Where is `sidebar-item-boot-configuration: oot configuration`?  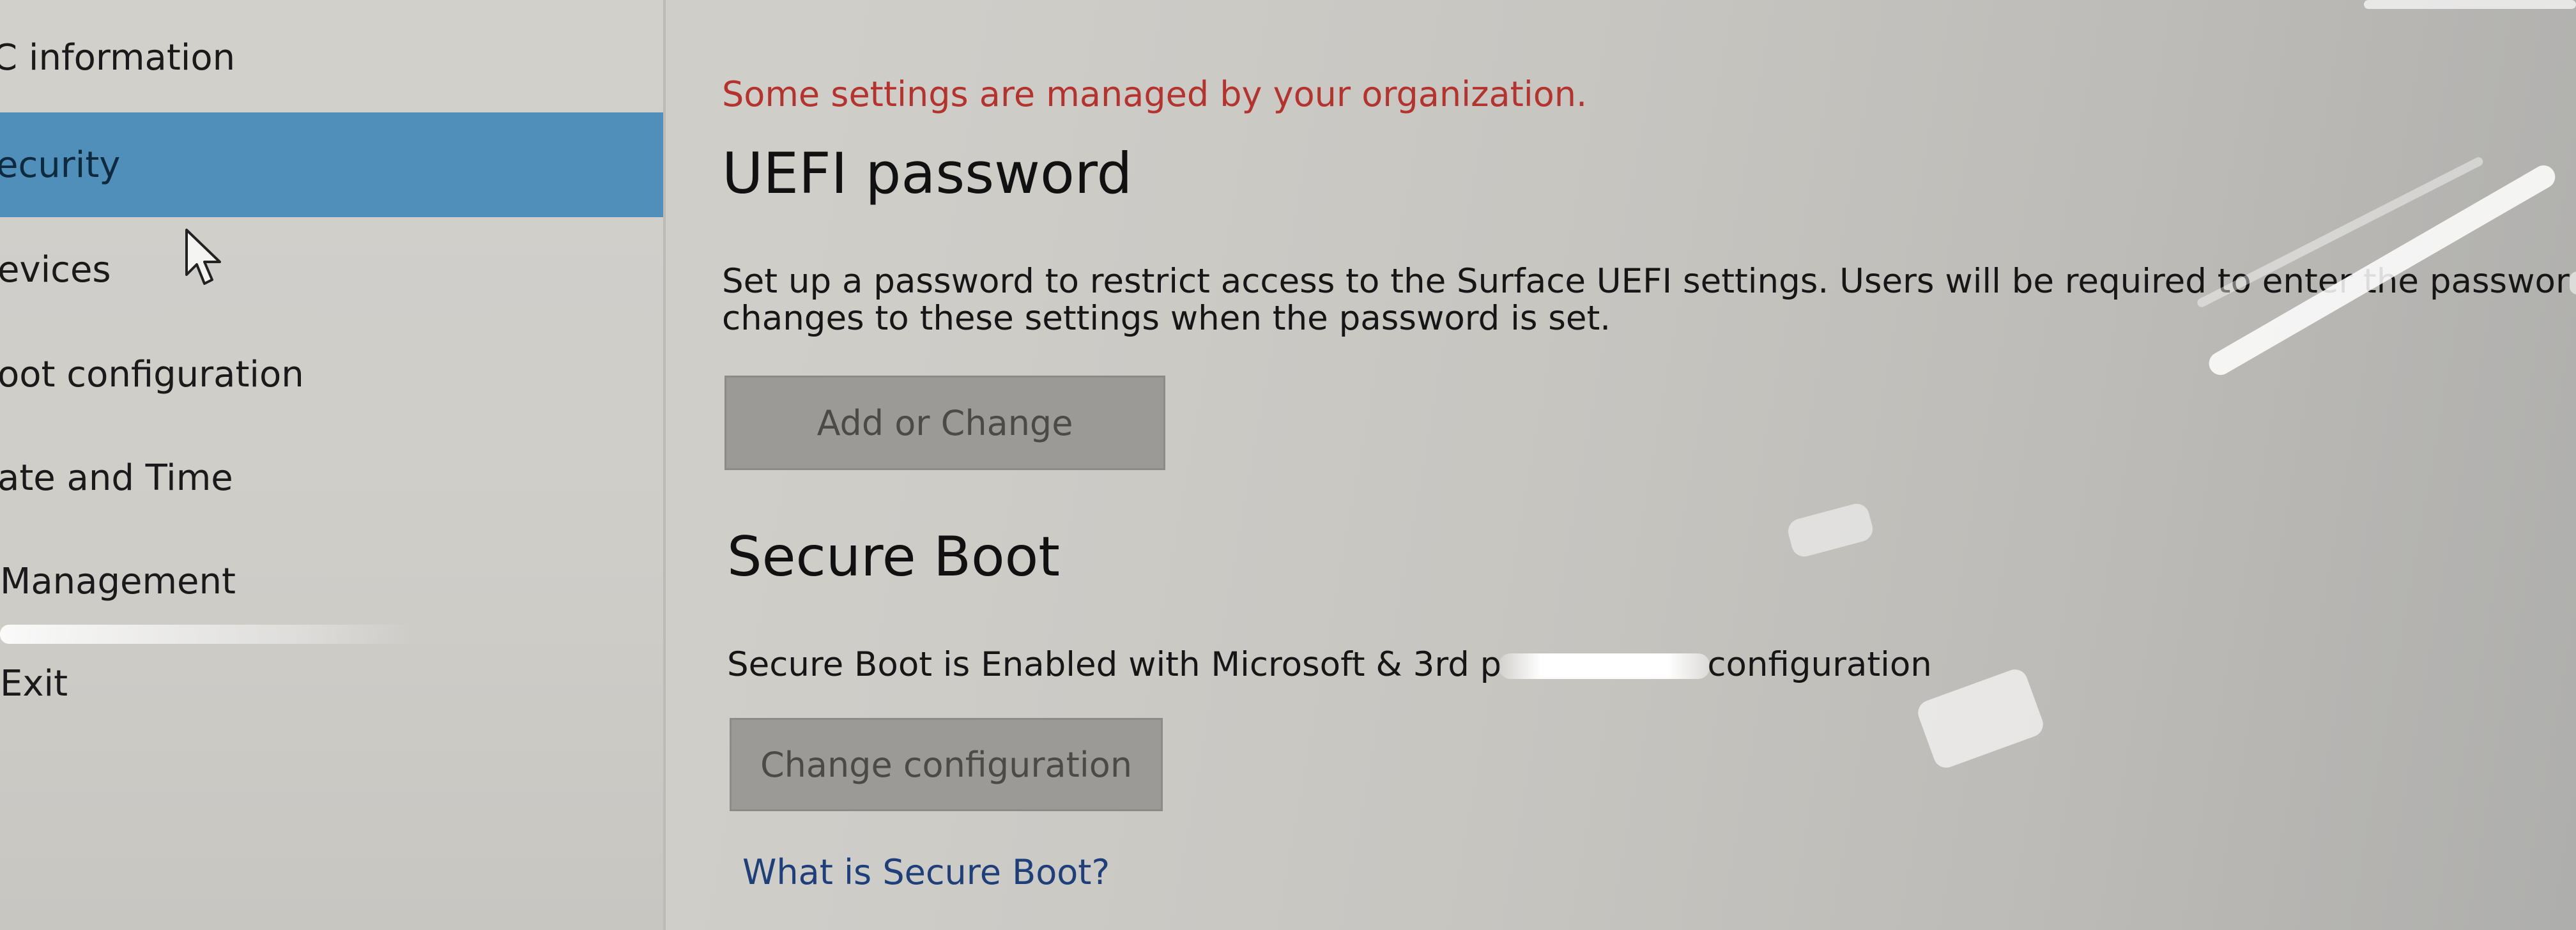
sidebar-item-boot-configuration: oot configuration is located at coordinates (331, 374).